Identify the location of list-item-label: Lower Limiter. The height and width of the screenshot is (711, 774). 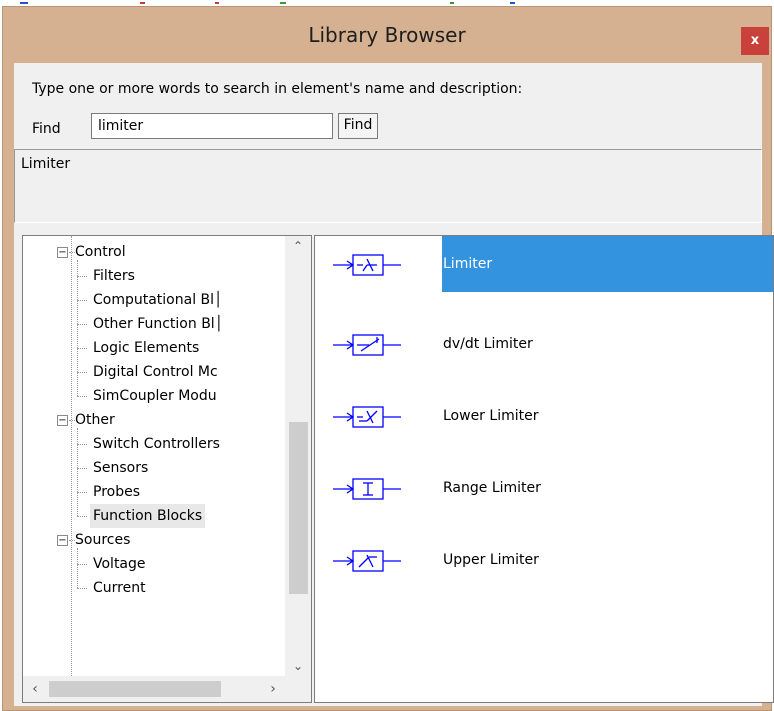
(491, 416).